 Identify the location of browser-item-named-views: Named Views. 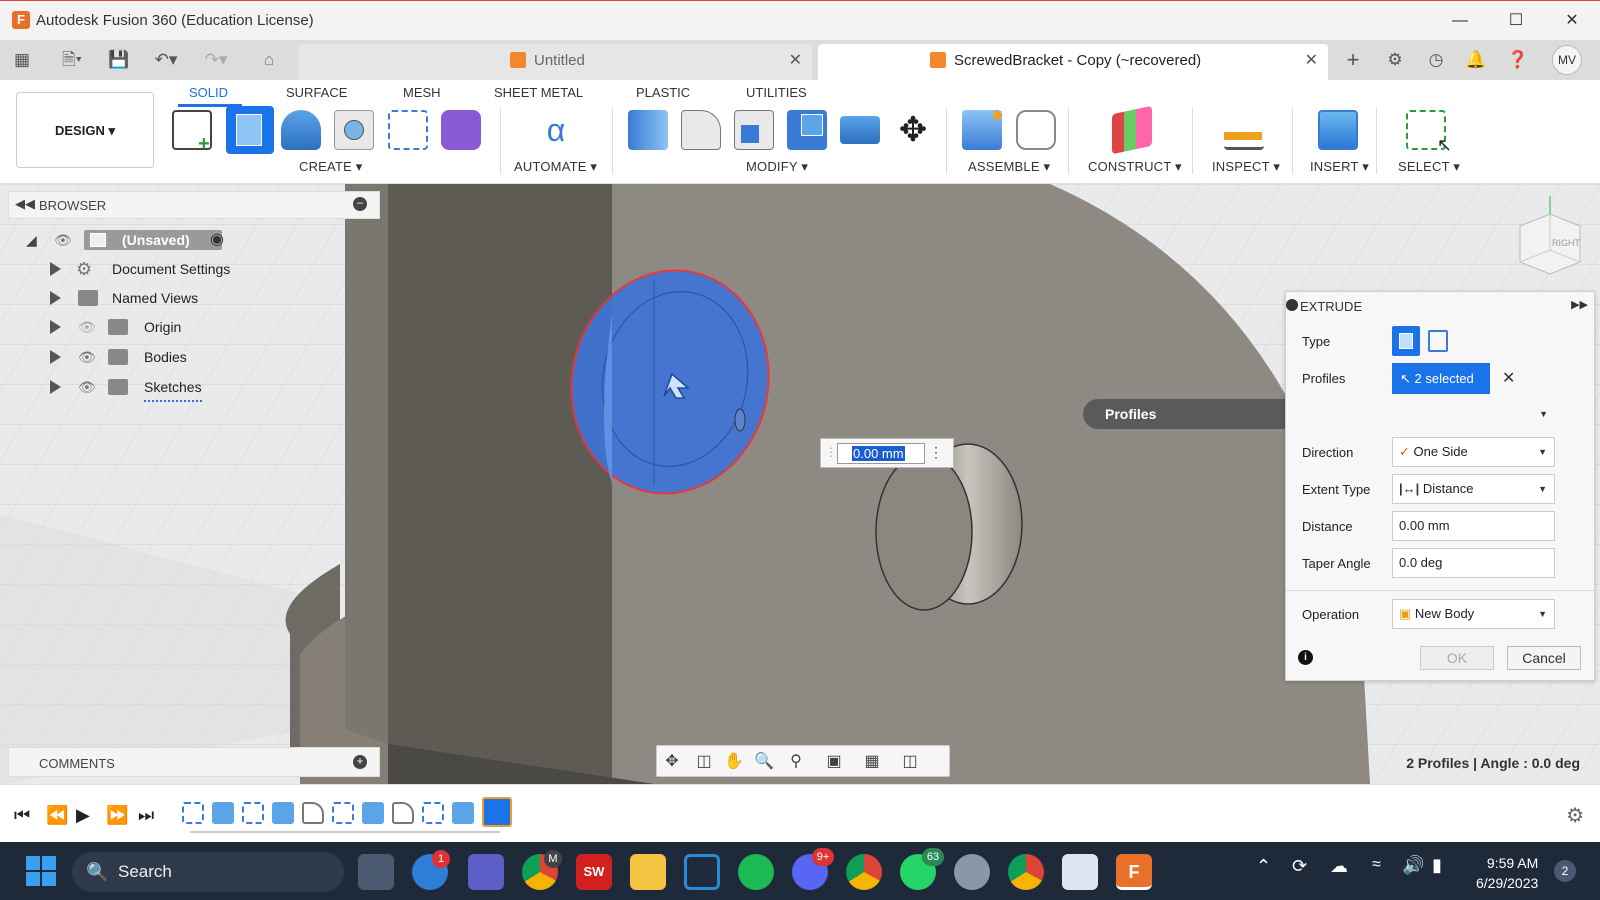
(200, 298).